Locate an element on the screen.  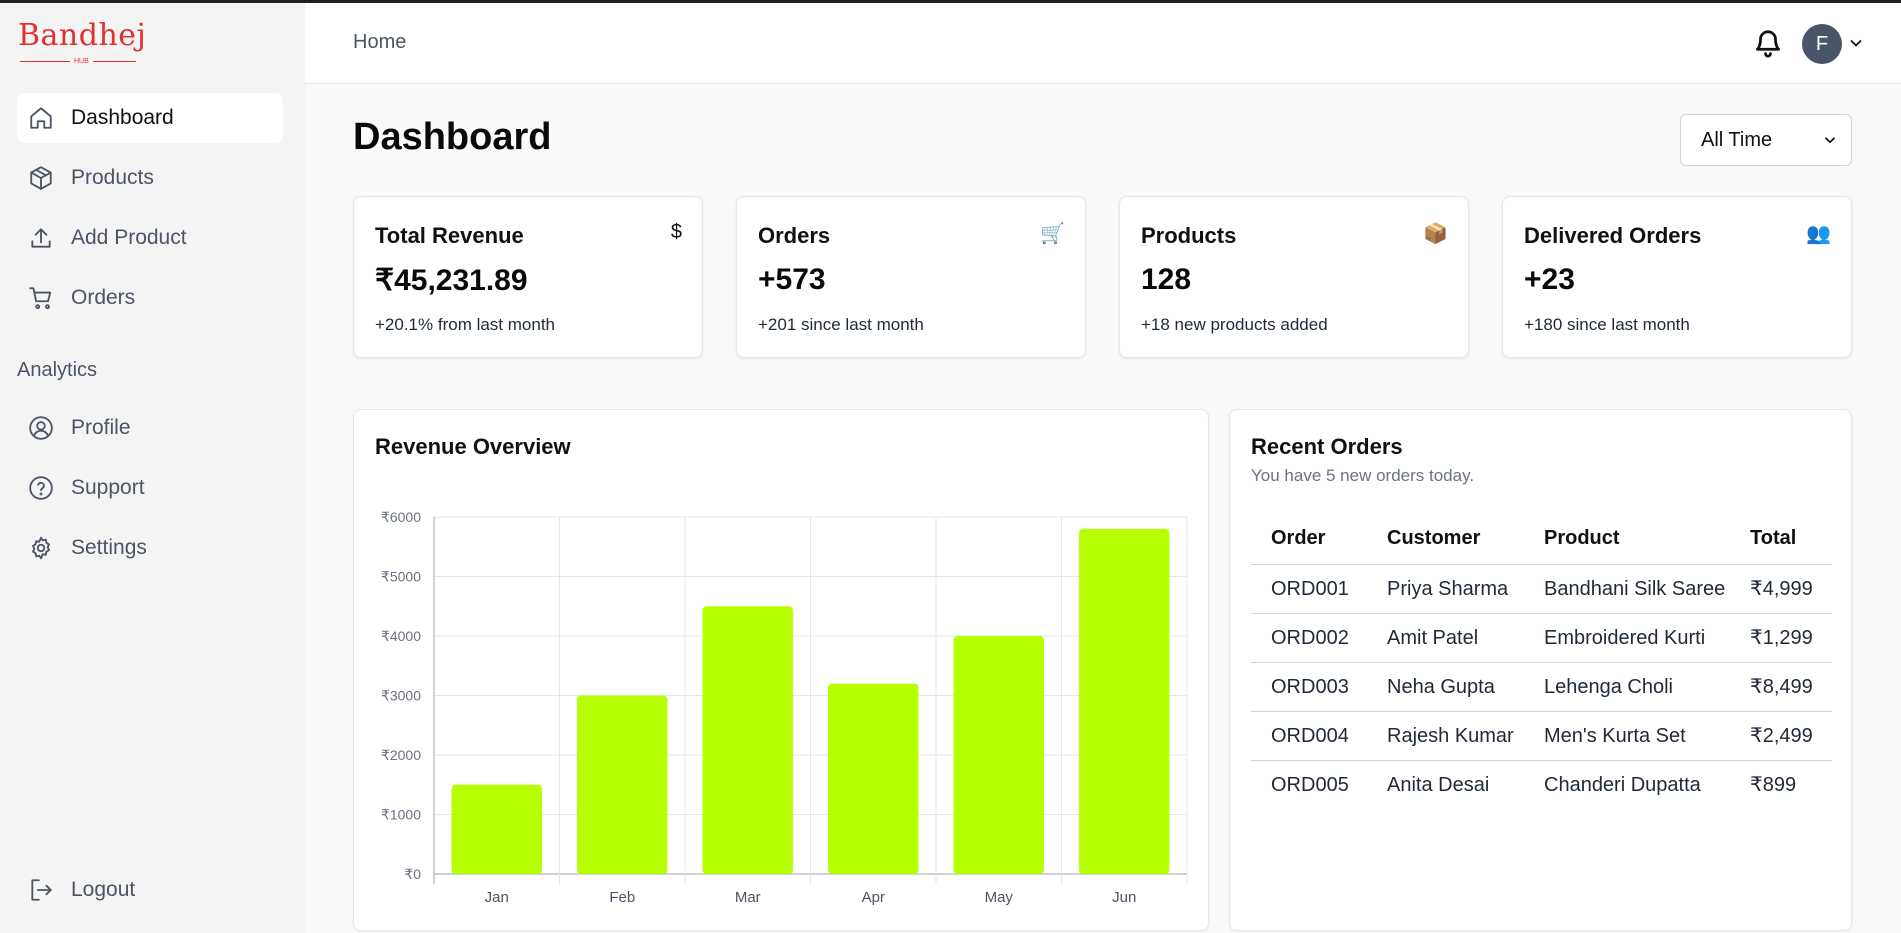
order-id: ORD001 is located at coordinates (1309, 589).